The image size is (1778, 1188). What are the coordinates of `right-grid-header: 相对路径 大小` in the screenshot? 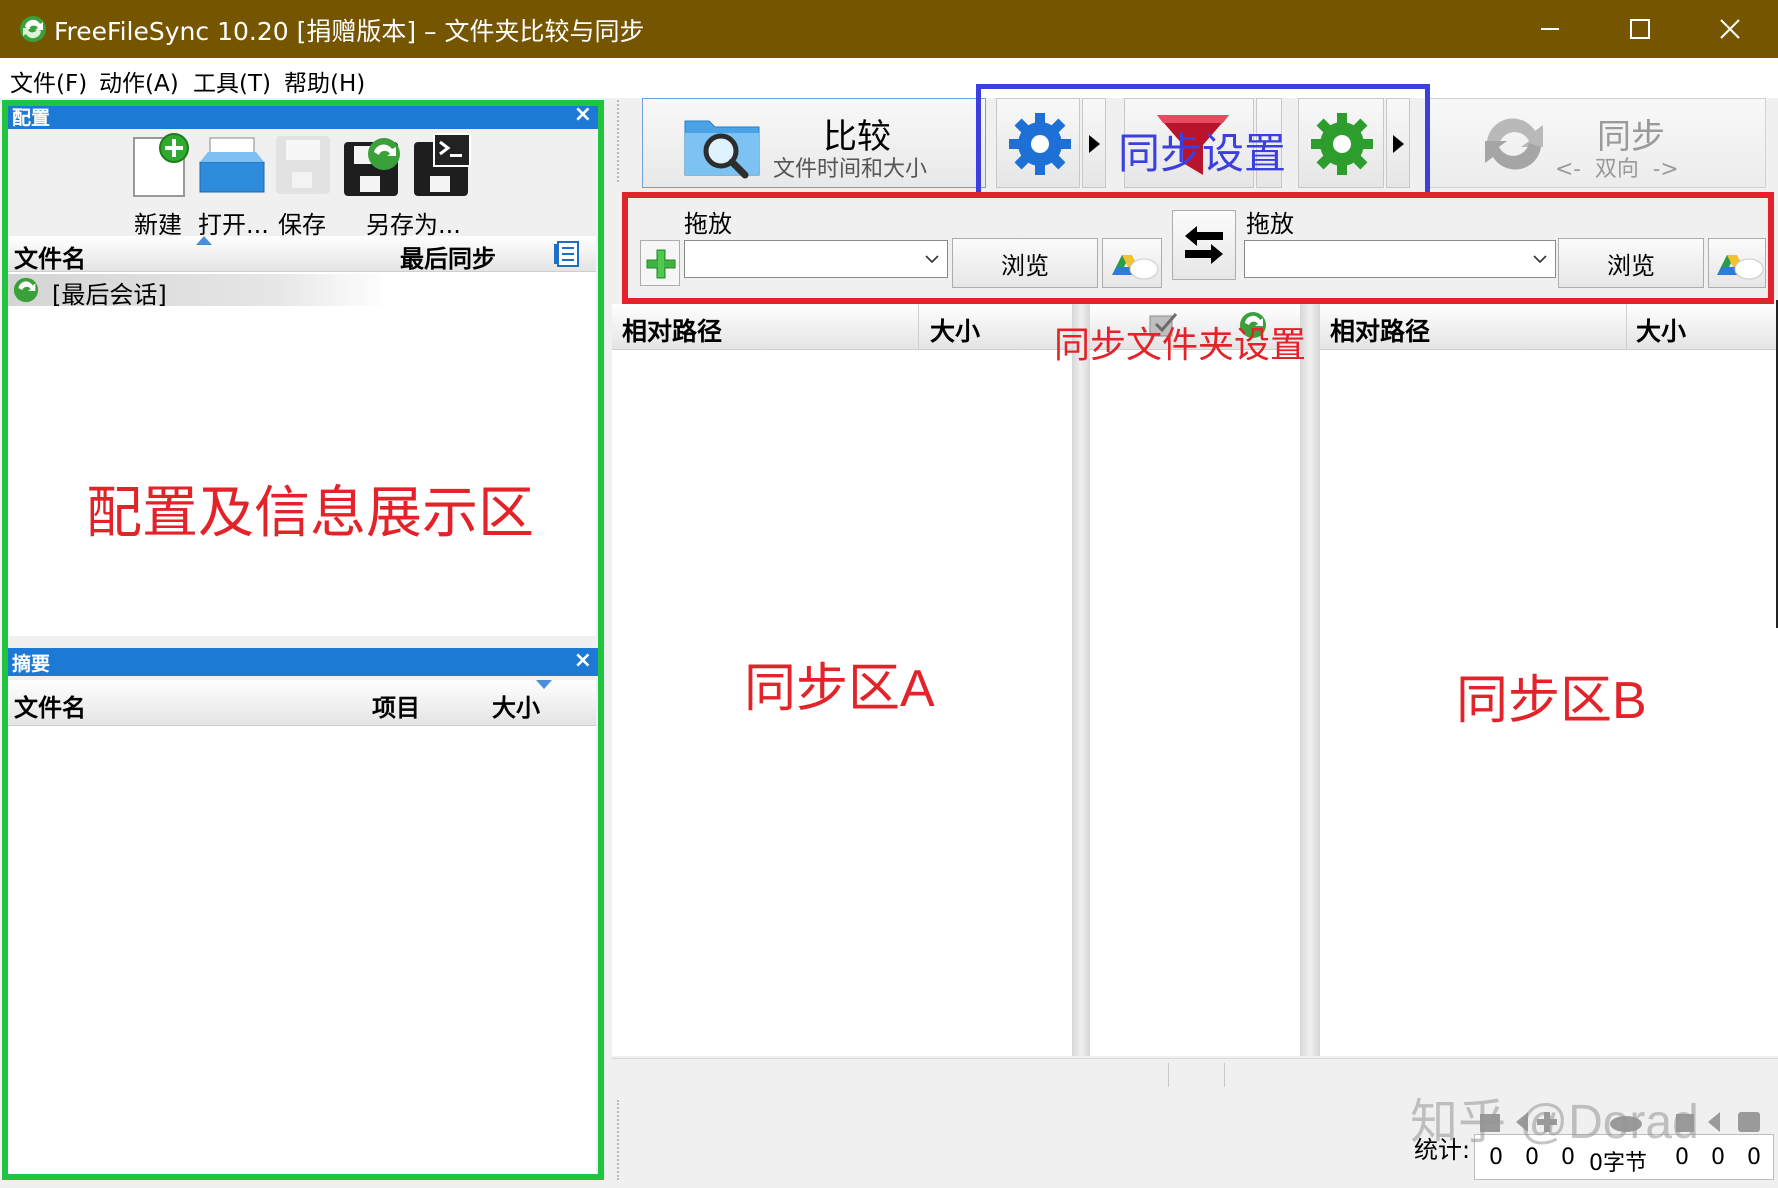 It's located at (1549, 327).